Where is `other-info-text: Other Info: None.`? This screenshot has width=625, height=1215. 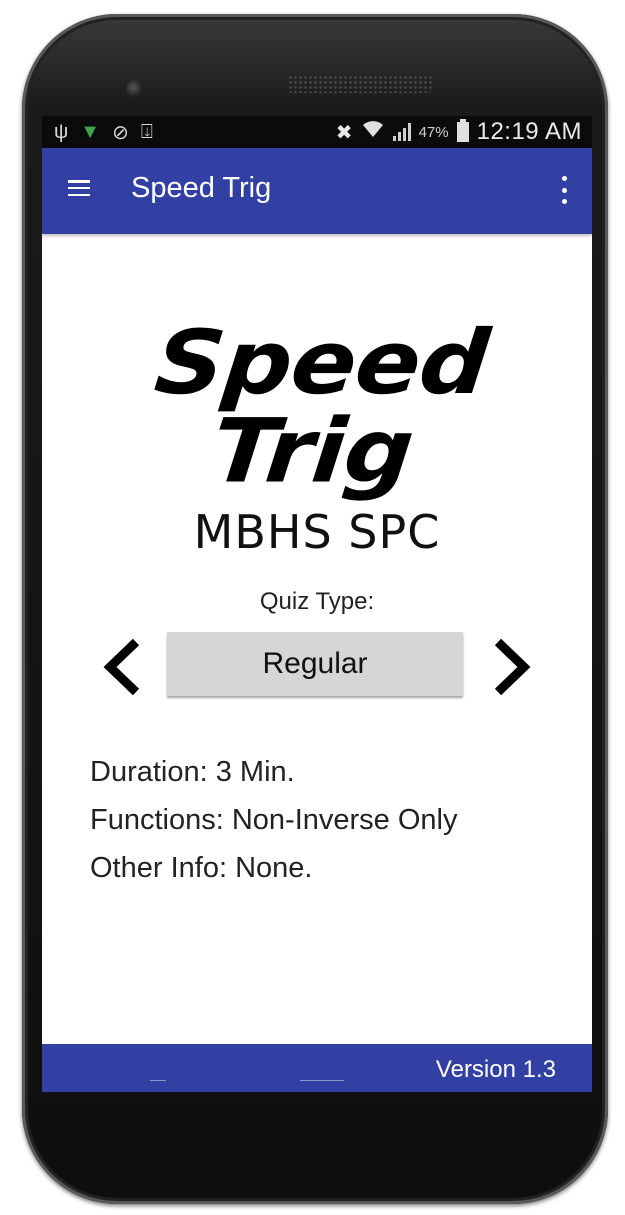 other-info-text: Other Info: None. is located at coordinates (201, 868).